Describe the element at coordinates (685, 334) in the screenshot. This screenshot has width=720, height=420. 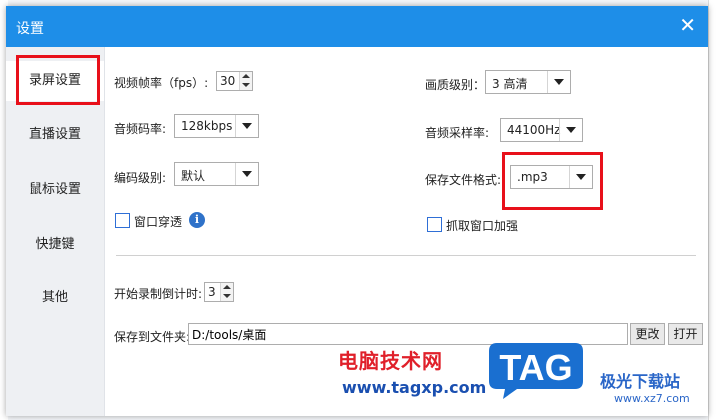
I see `open-folder-button: 打开` at that location.